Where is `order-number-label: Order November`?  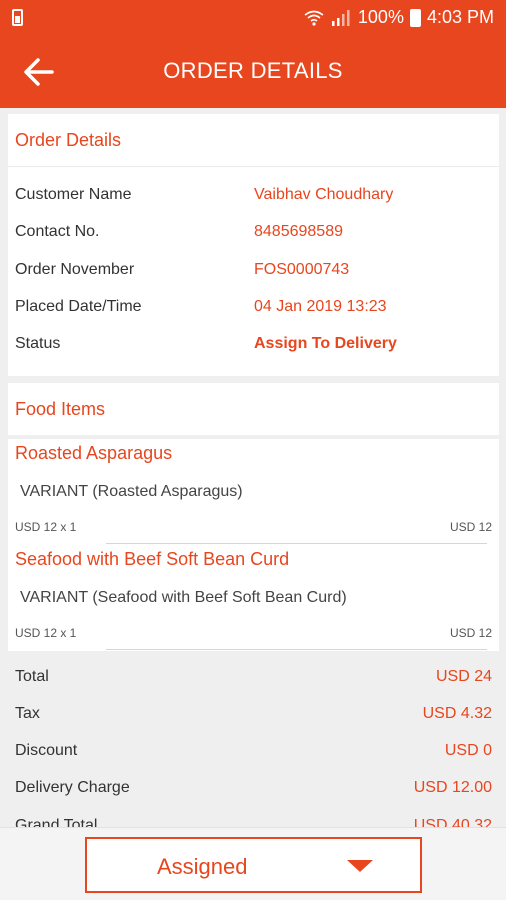
order-number-label: Order November is located at coordinates (75, 269).